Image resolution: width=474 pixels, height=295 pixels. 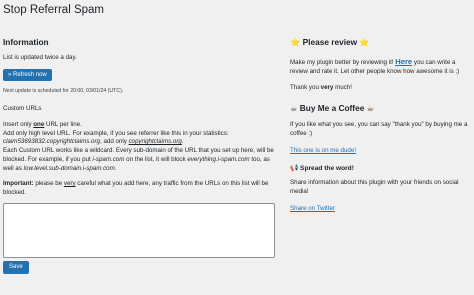 I want to click on important-text: please be, so click(x=48, y=184).